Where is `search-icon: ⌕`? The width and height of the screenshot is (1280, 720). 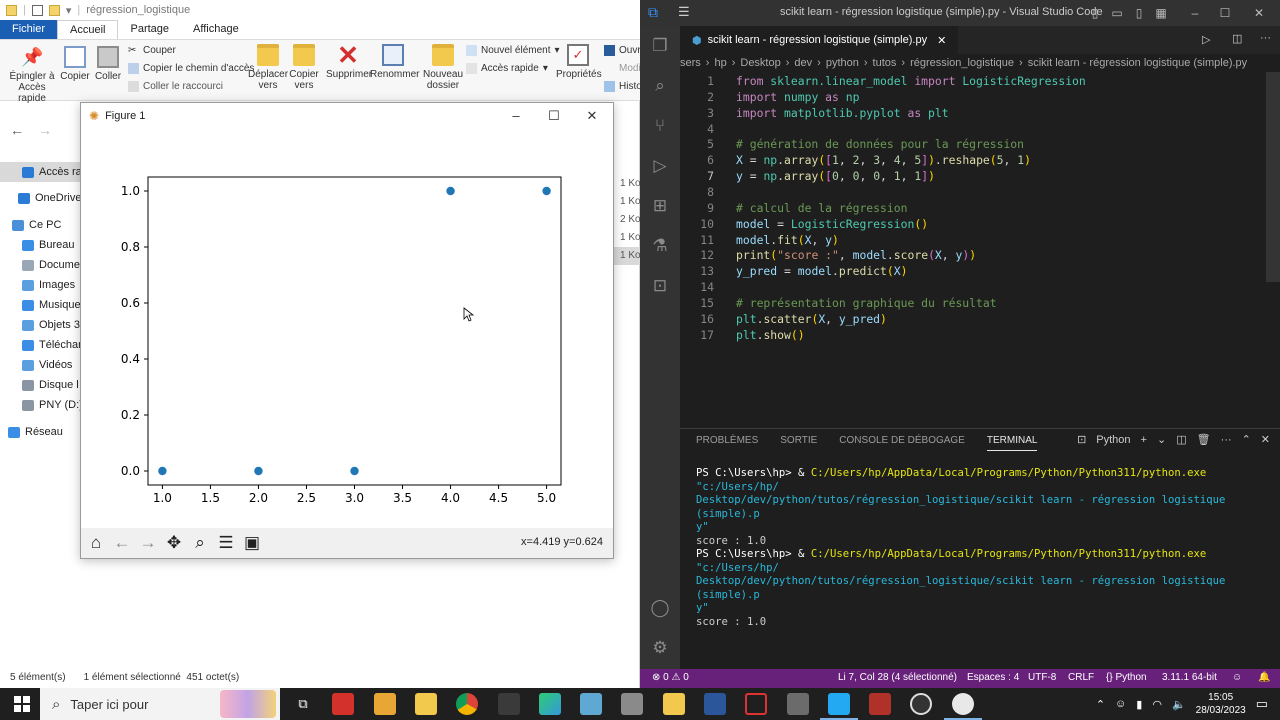
search-icon: ⌕ is located at coordinates (660, 86).